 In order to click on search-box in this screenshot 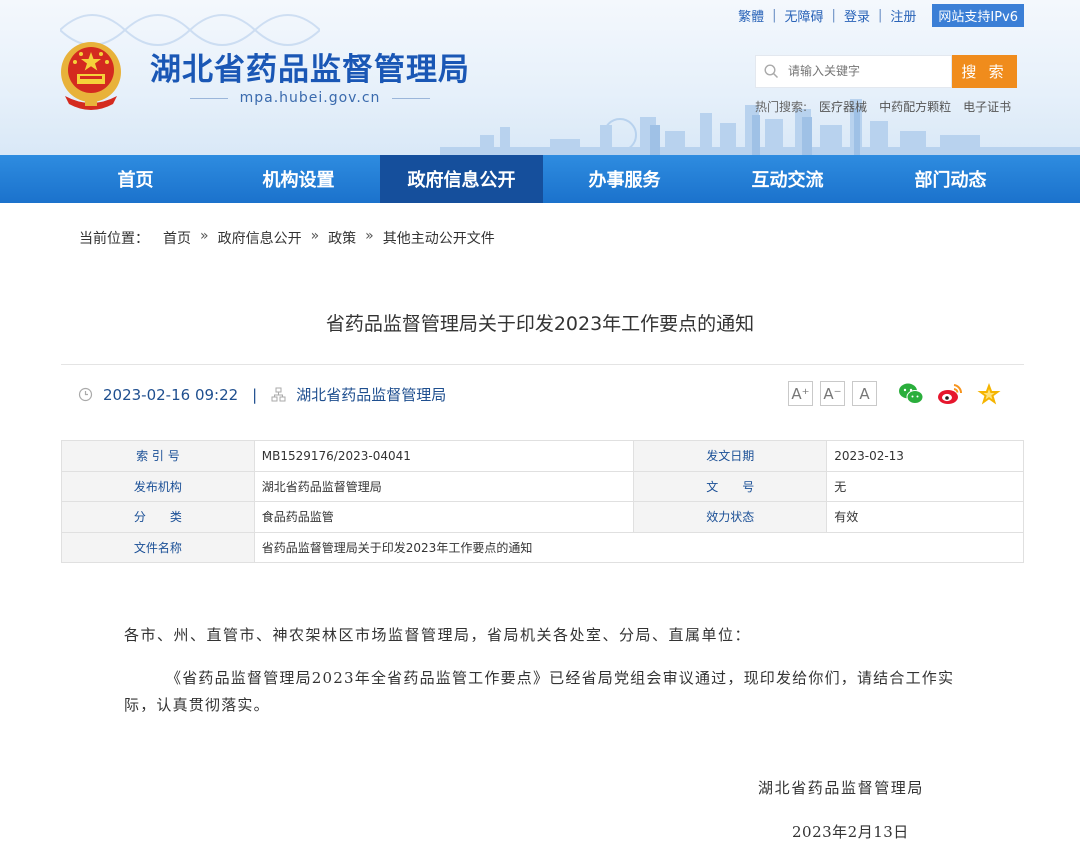, I will do `click(853, 71)`.